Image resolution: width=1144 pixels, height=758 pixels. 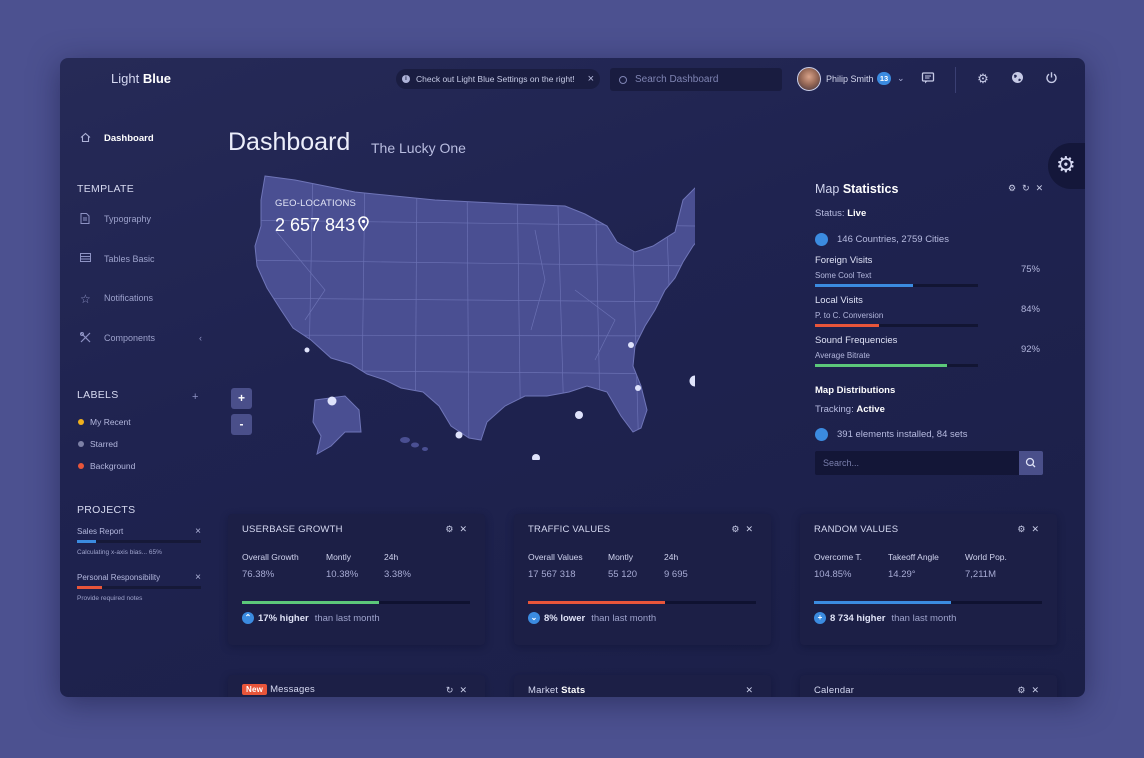 I want to click on sidebar-item-typography: Typography, so click(x=115, y=219).